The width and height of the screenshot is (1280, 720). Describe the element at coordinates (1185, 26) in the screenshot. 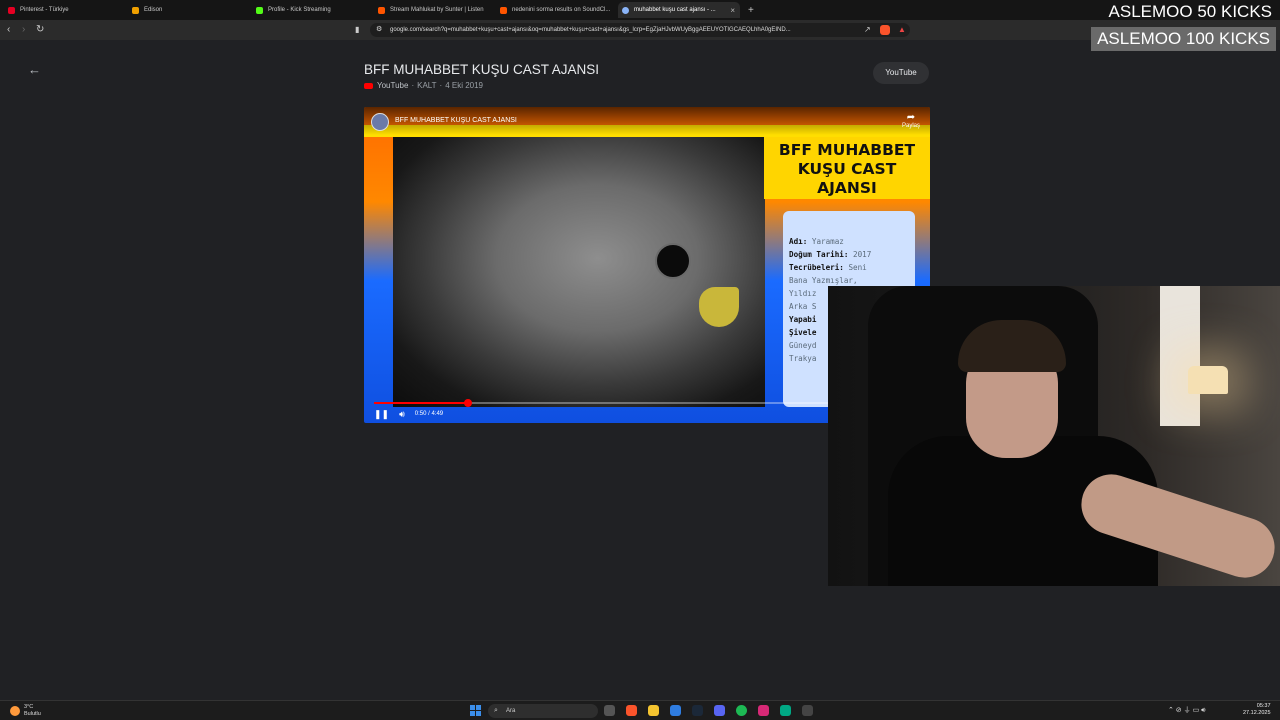

I see `kick-alert-overlay: ASLEMOO 50 KICKS ASLEMOO 100 KICKS` at that location.